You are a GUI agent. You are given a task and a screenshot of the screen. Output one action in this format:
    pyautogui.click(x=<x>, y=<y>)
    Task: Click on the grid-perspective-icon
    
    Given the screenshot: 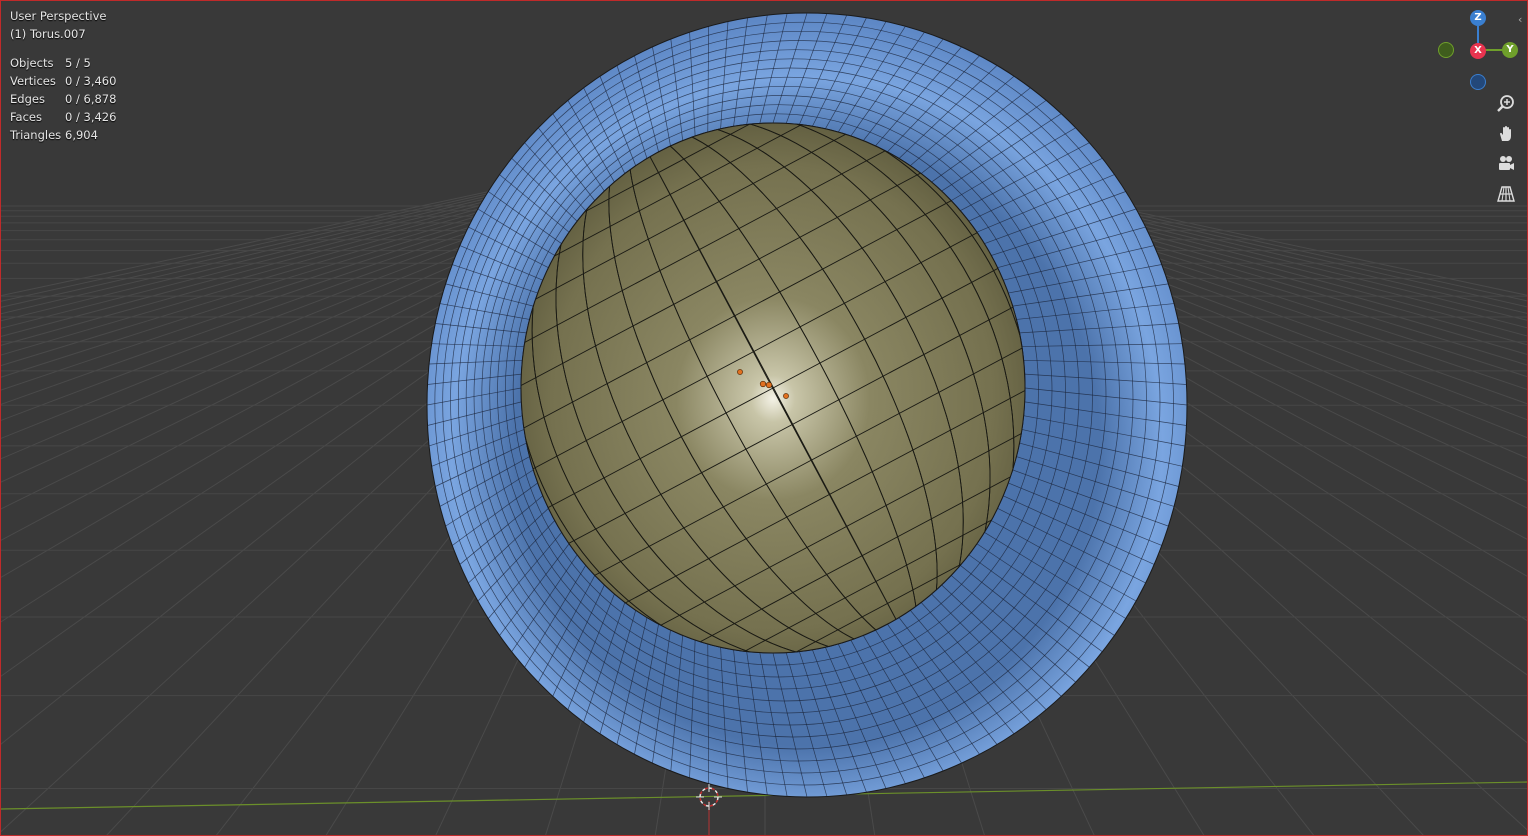 What is the action you would take?
    pyautogui.click(x=1506, y=194)
    